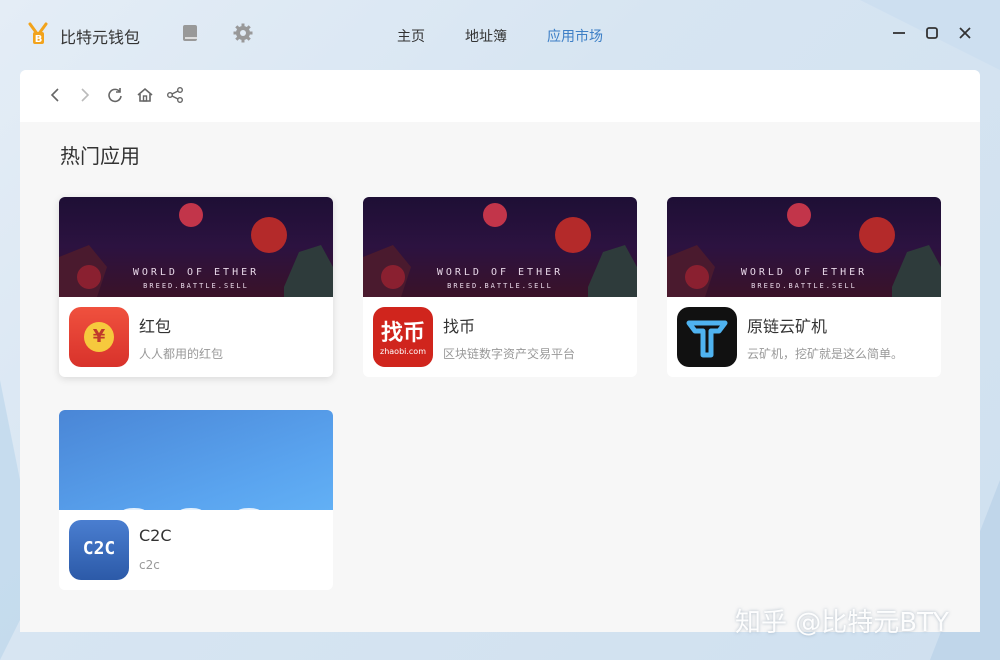  Describe the element at coordinates (85, 95) in the screenshot. I see `forward-icon` at that location.